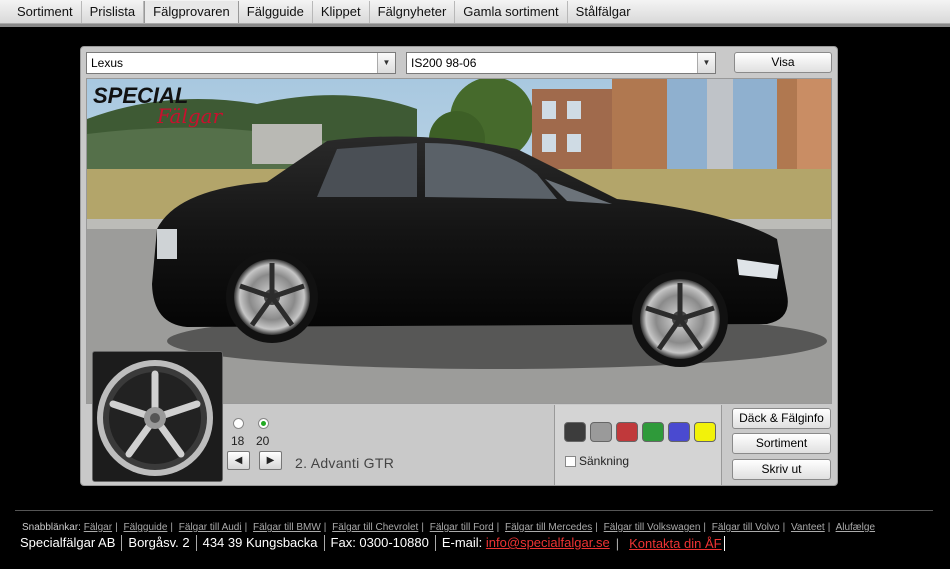 The image size is (950, 569). What do you see at coordinates (475, 25) in the screenshot?
I see `nav-divider` at bounding box center [475, 25].